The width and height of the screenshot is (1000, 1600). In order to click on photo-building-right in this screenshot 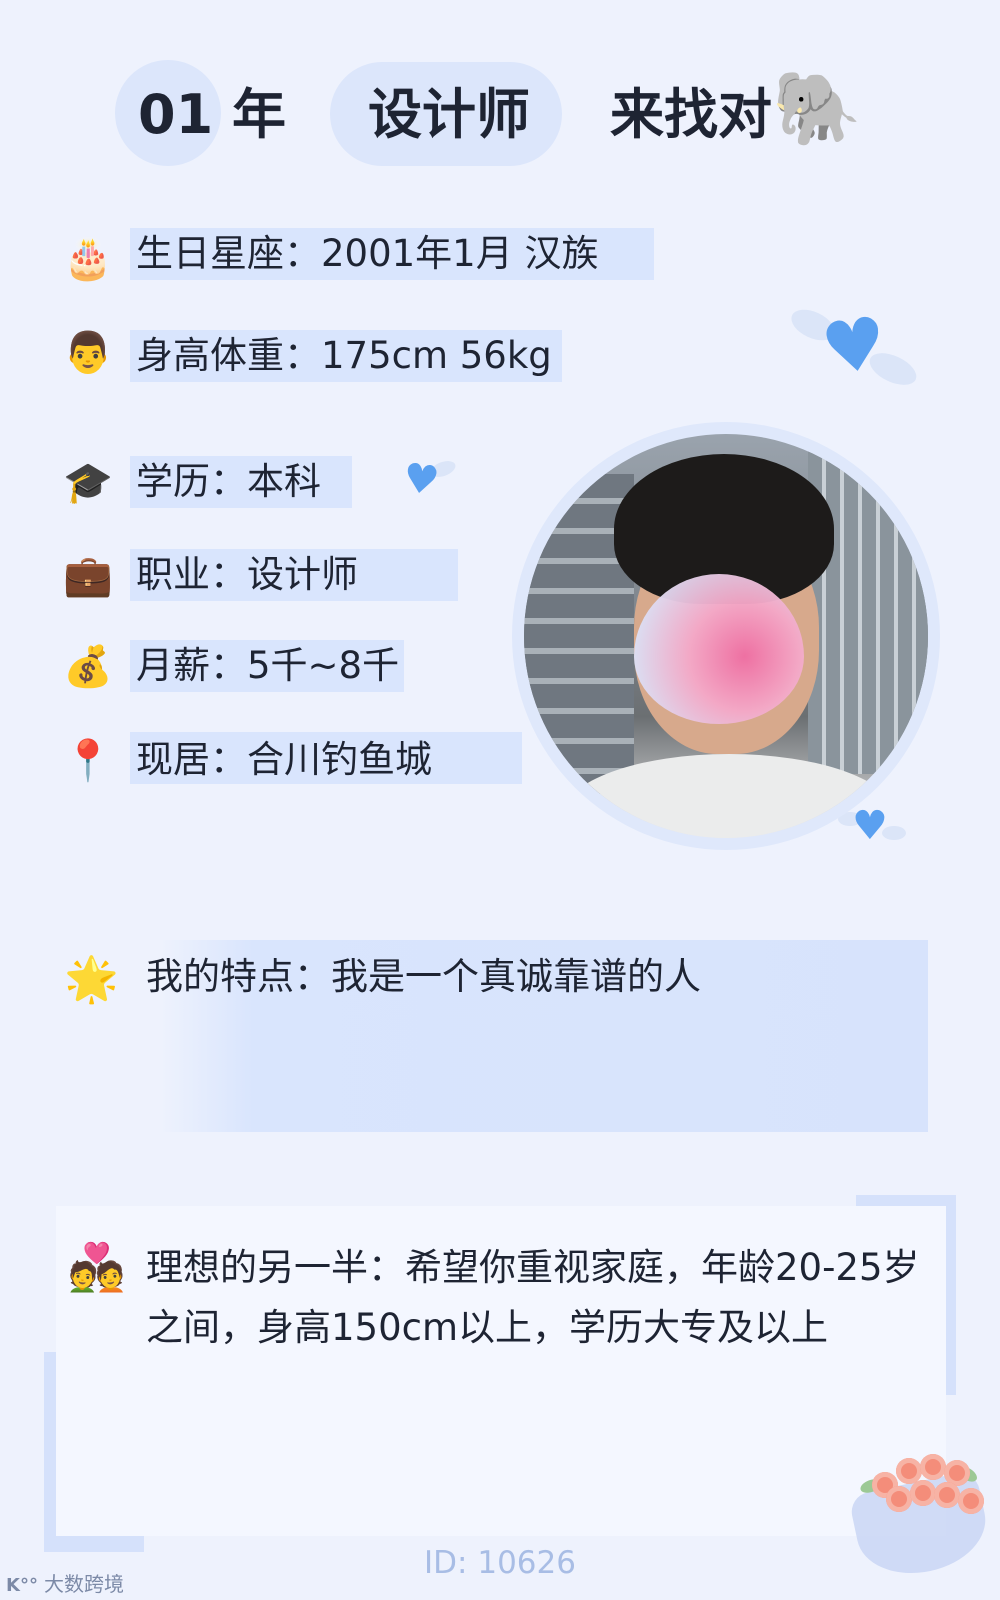, I will do `click(868, 609)`.